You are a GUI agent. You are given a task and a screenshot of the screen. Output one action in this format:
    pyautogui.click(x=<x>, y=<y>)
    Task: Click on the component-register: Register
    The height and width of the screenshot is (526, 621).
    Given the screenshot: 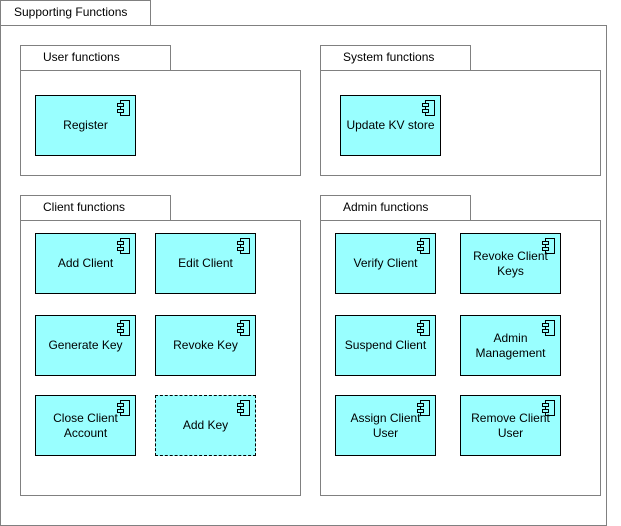 What is the action you would take?
    pyautogui.click(x=85, y=125)
    